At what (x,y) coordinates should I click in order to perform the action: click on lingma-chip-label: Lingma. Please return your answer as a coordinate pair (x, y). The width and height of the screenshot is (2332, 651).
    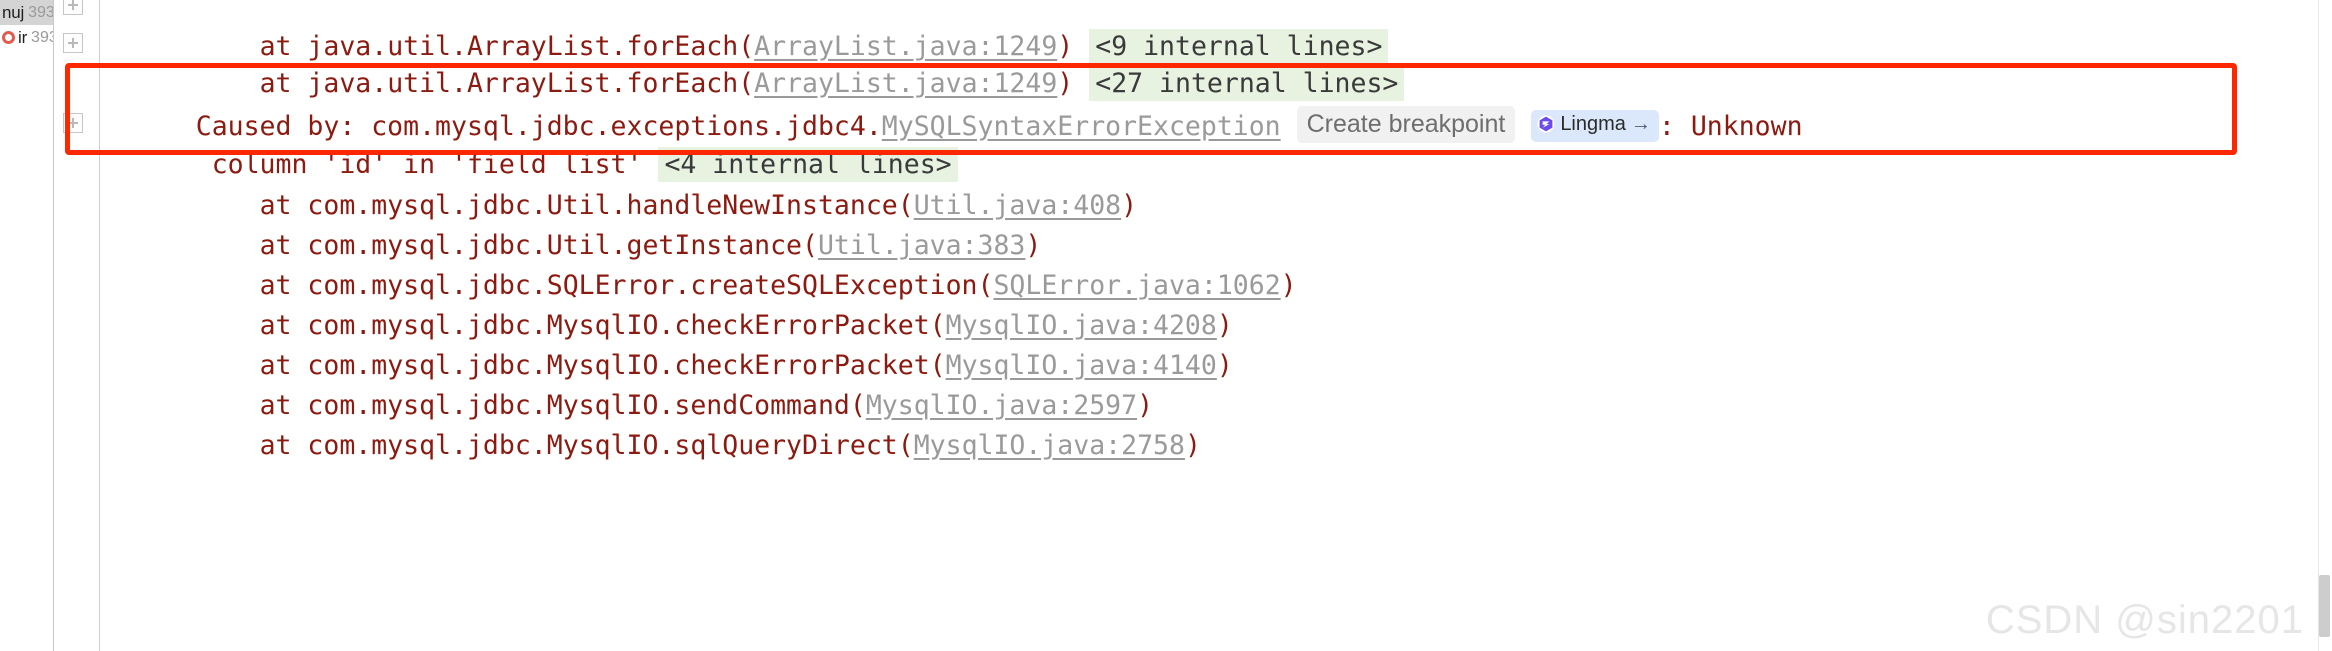
    Looking at the image, I should click on (1593, 124).